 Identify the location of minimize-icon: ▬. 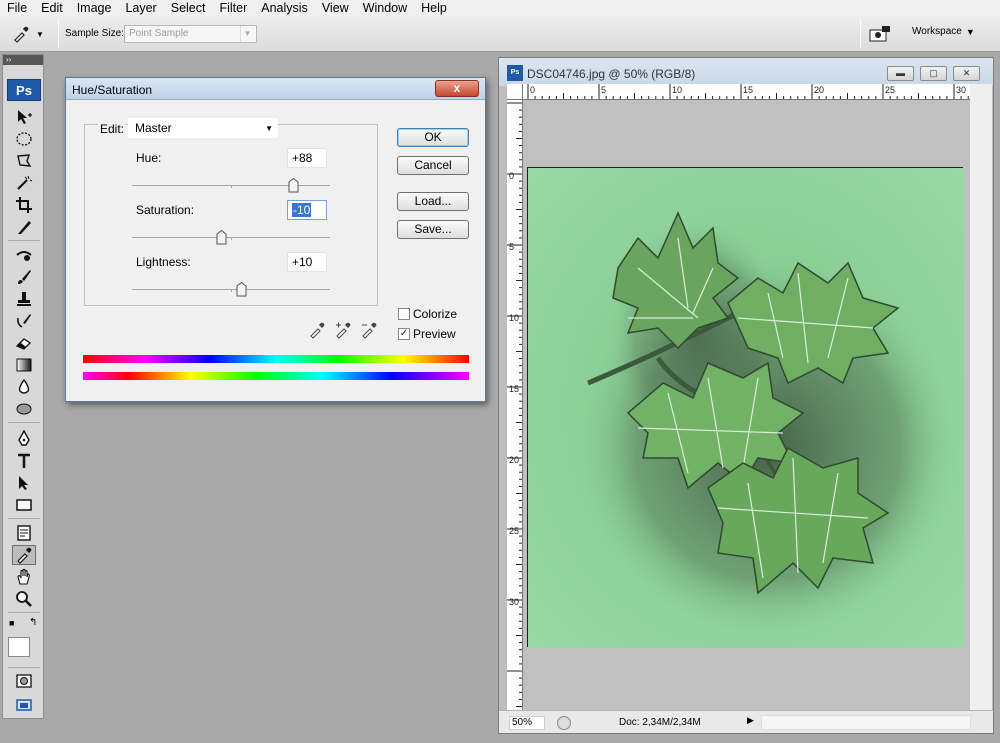
(900, 73).